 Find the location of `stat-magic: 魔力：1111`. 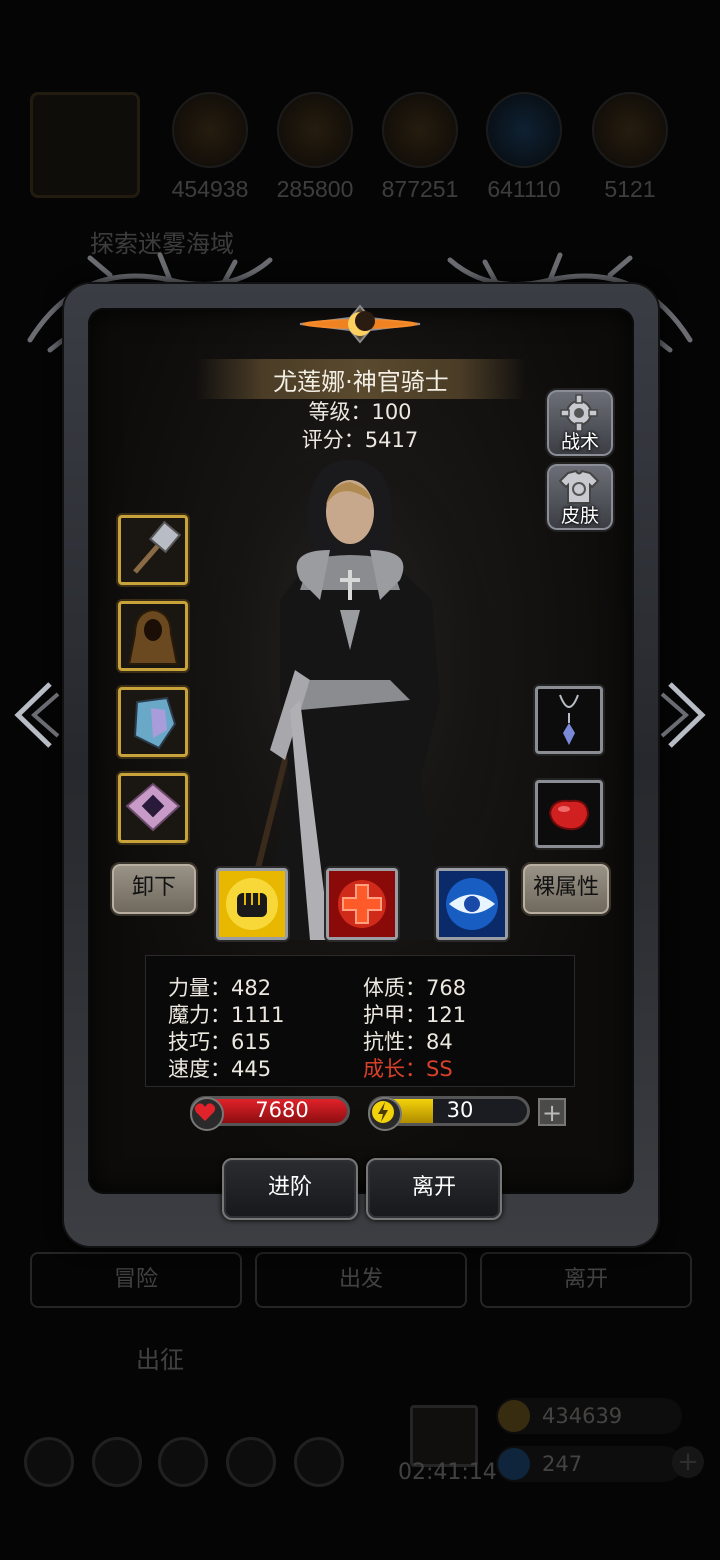

stat-magic: 魔力：1111 is located at coordinates (226, 1015).